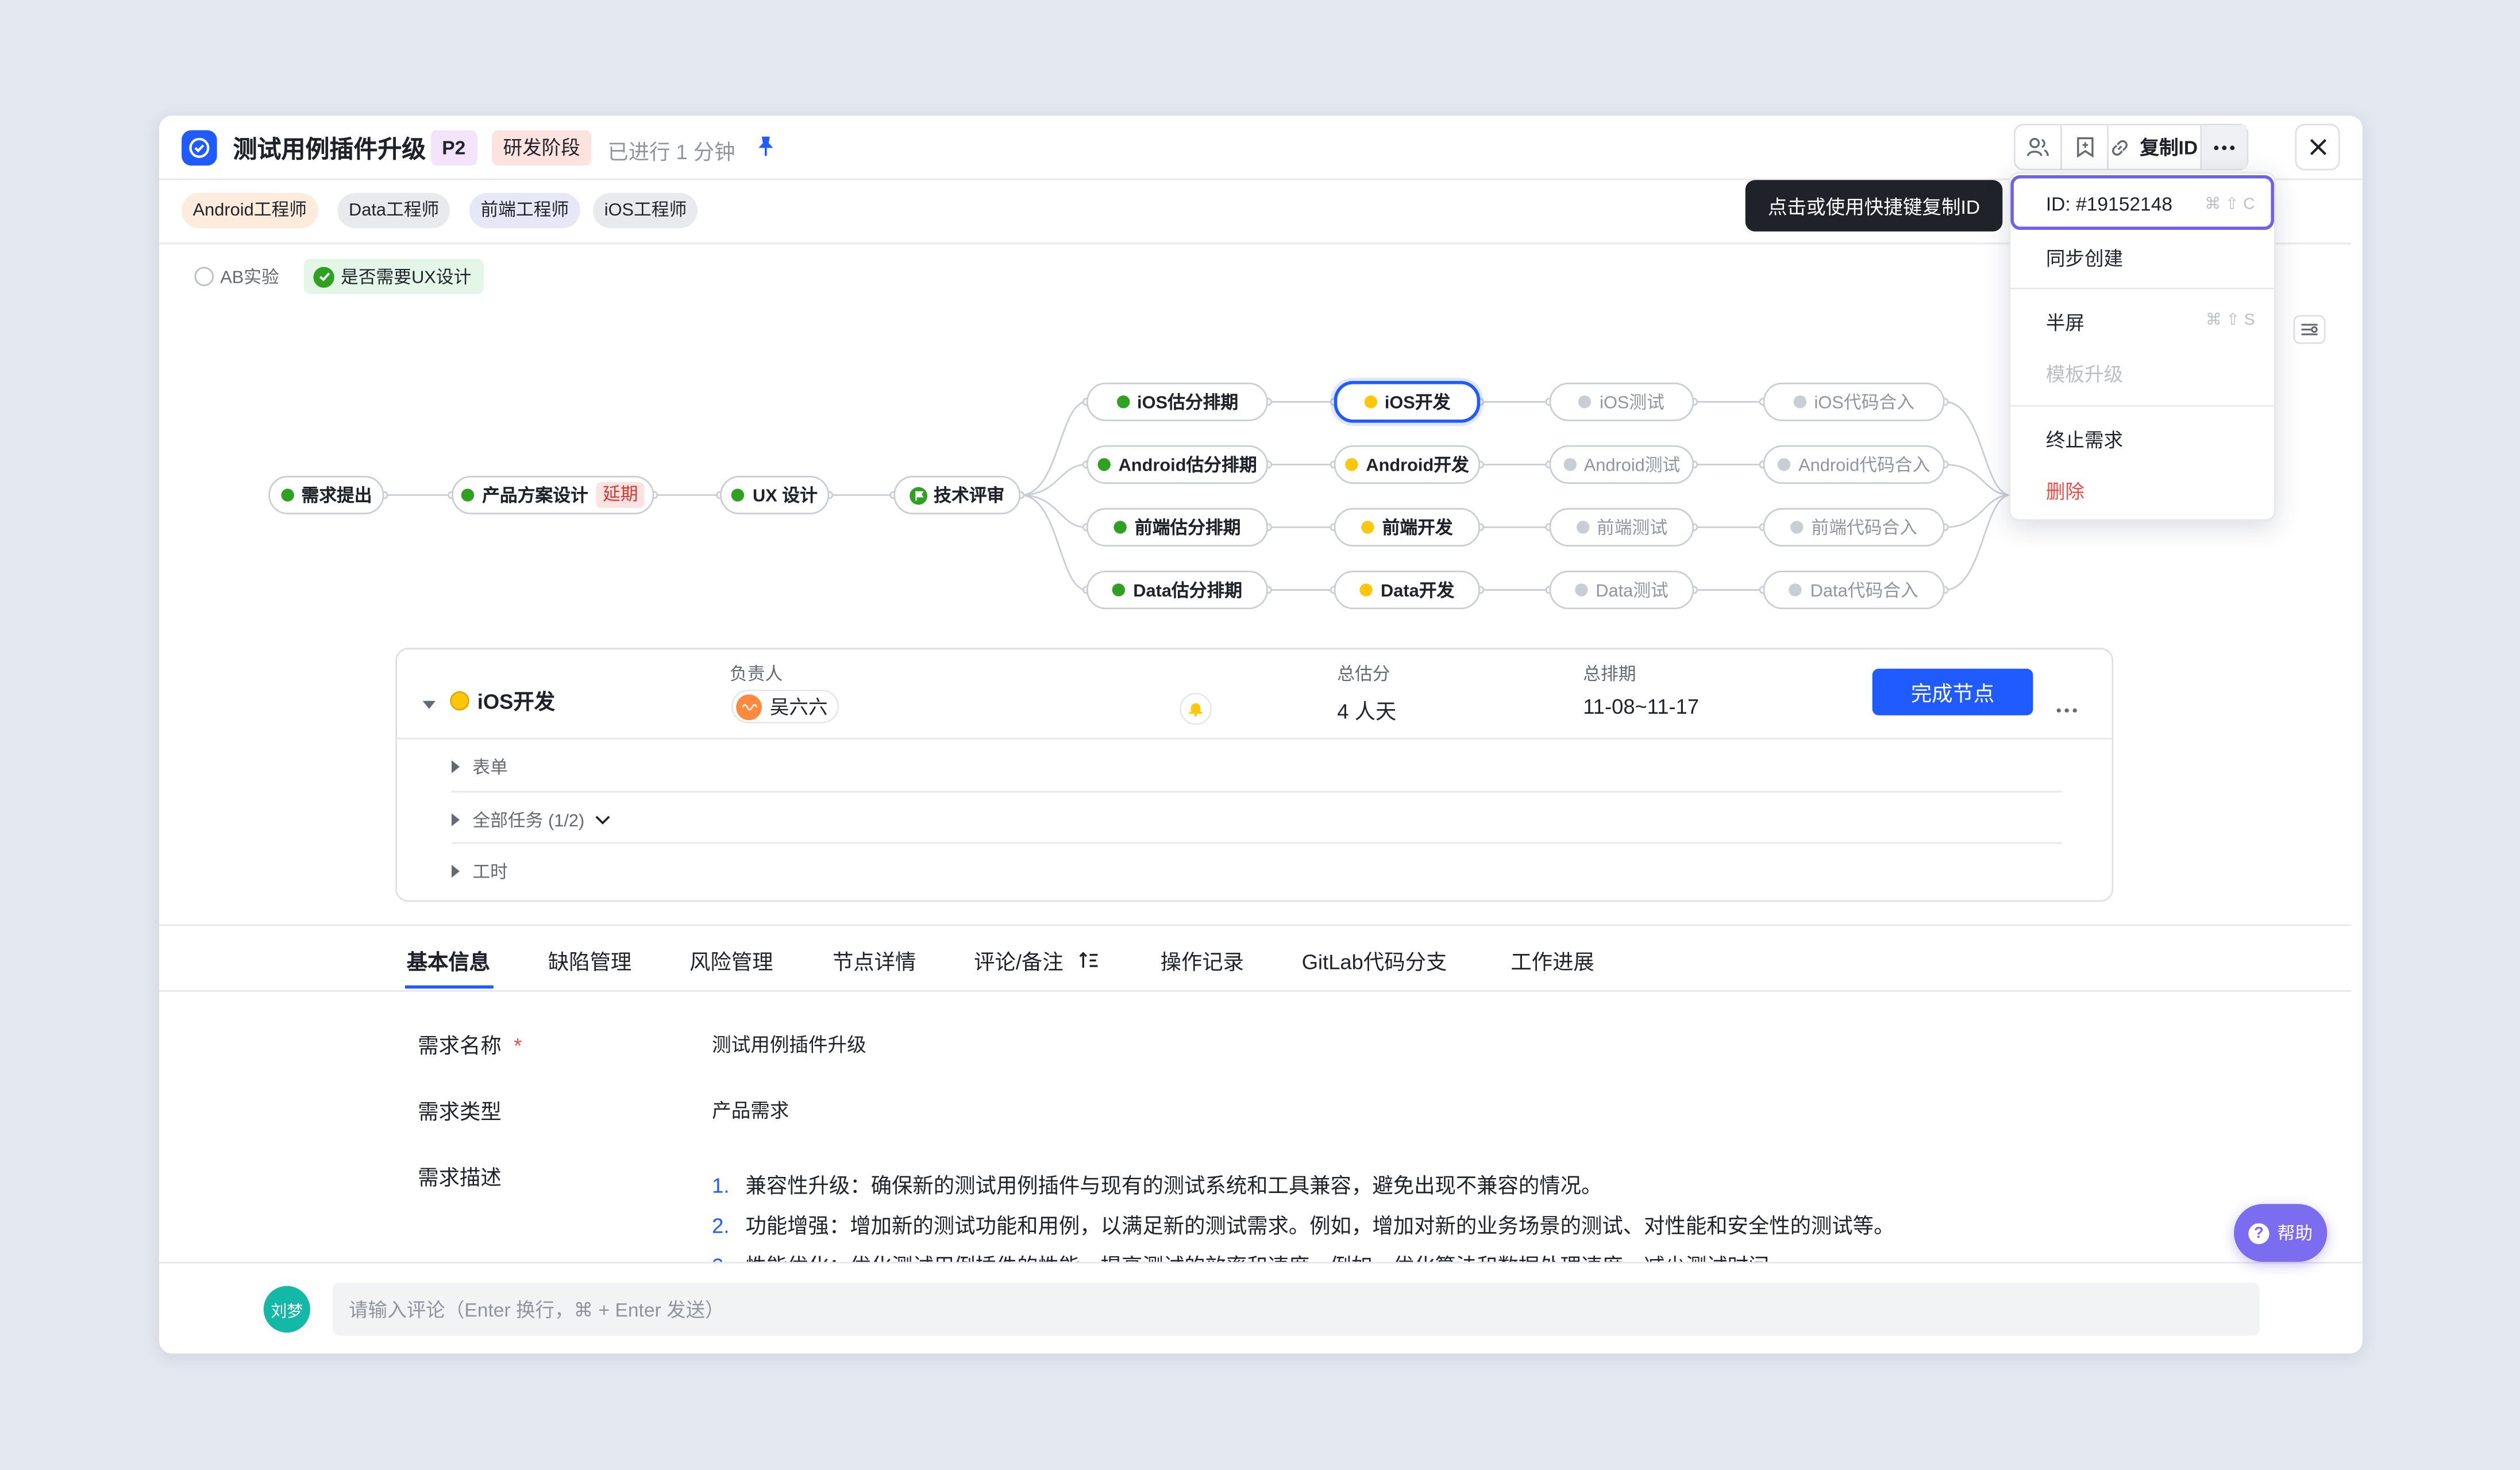 This screenshot has width=2520, height=1470. Describe the element at coordinates (621, 495) in the screenshot. I see `delay-badge: 延期` at that location.